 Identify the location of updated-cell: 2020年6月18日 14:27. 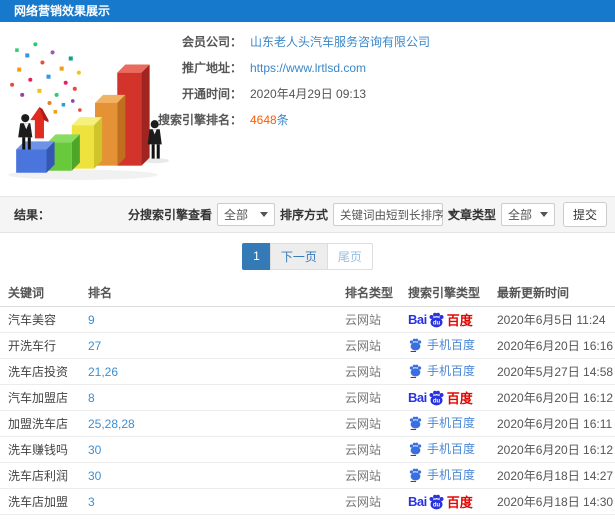
(555, 476).